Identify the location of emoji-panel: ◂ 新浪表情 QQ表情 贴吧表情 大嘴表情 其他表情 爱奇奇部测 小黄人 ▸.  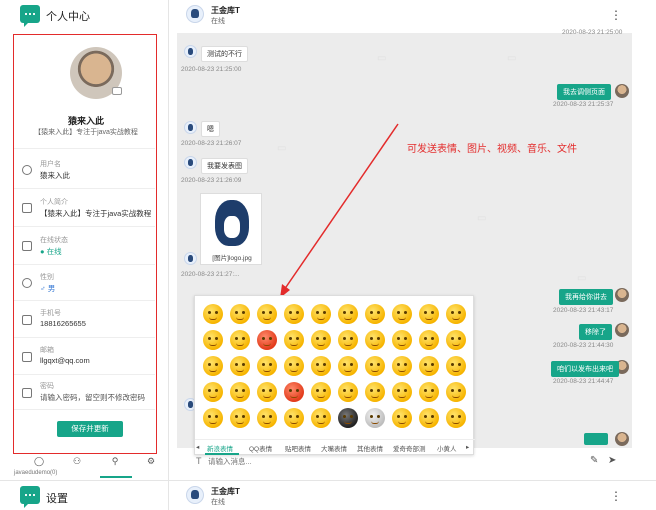
(334, 375).